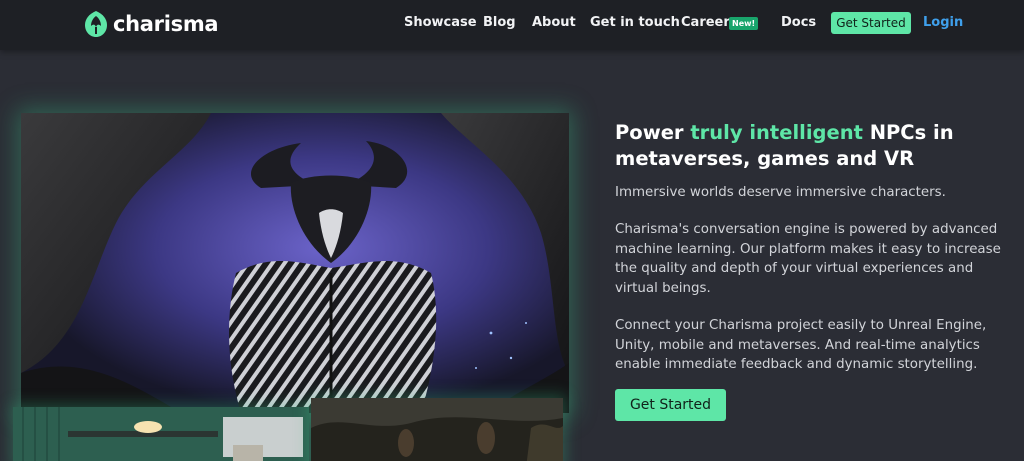 The image size is (1024, 461). Describe the element at coordinates (166, 24) in the screenshot. I see `brand-name: charisma` at that location.